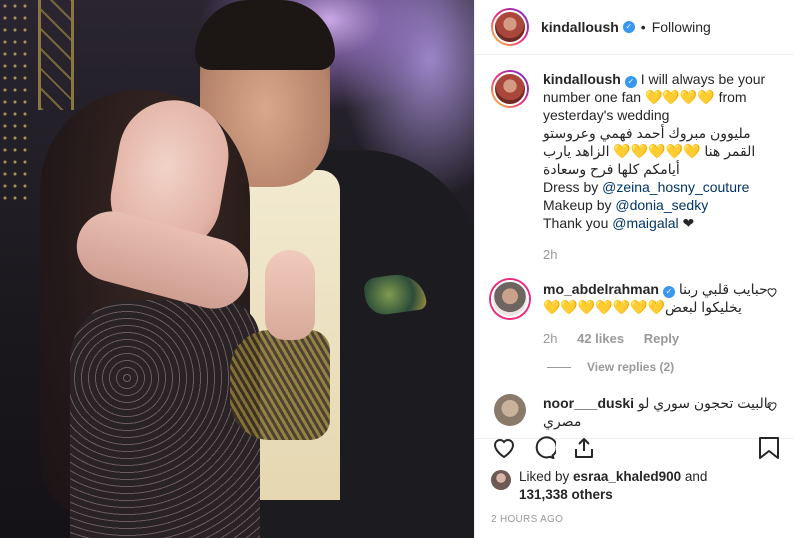 This screenshot has height=538, width=794. What do you see at coordinates (660, 255) in the screenshot?
I see `caption-meta: 2h` at bounding box center [660, 255].